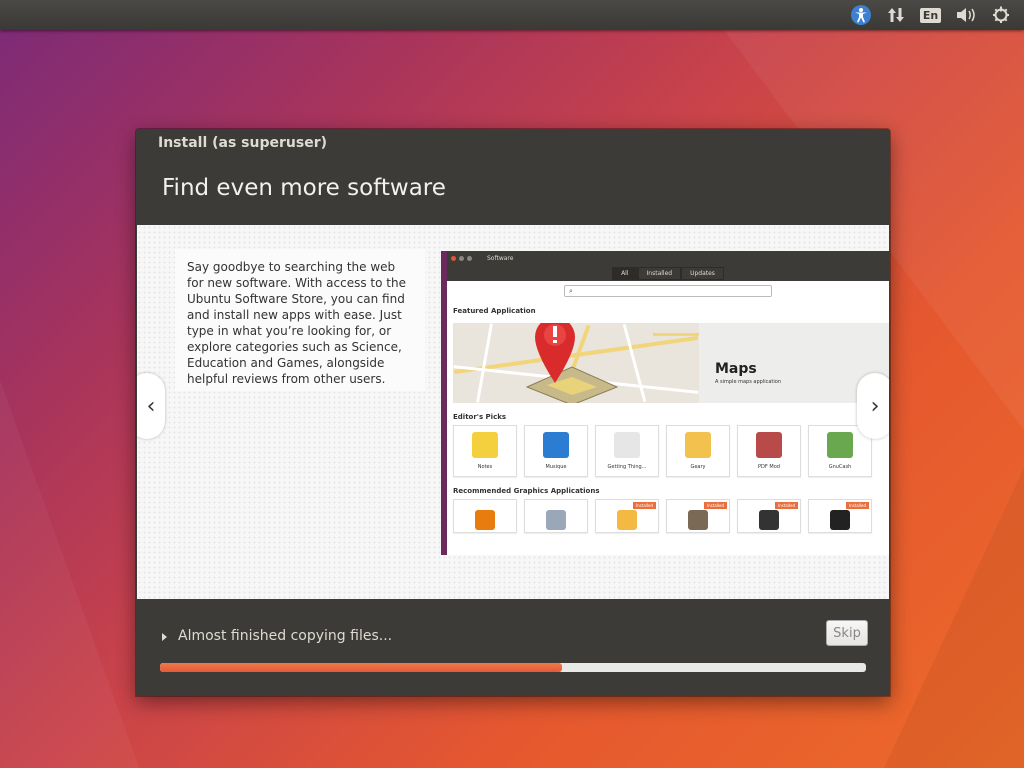 This screenshot has width=1024, height=768. I want to click on sc-app-name: Geary, so click(698, 467).